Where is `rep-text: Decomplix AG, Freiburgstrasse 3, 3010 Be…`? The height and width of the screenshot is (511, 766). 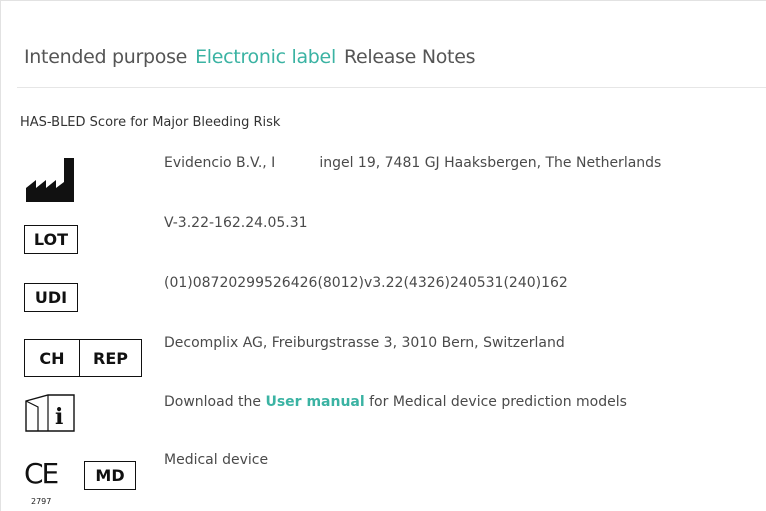 rep-text: Decomplix AG, Freiburgstrasse 3, 3010 Be… is located at coordinates (364, 343).